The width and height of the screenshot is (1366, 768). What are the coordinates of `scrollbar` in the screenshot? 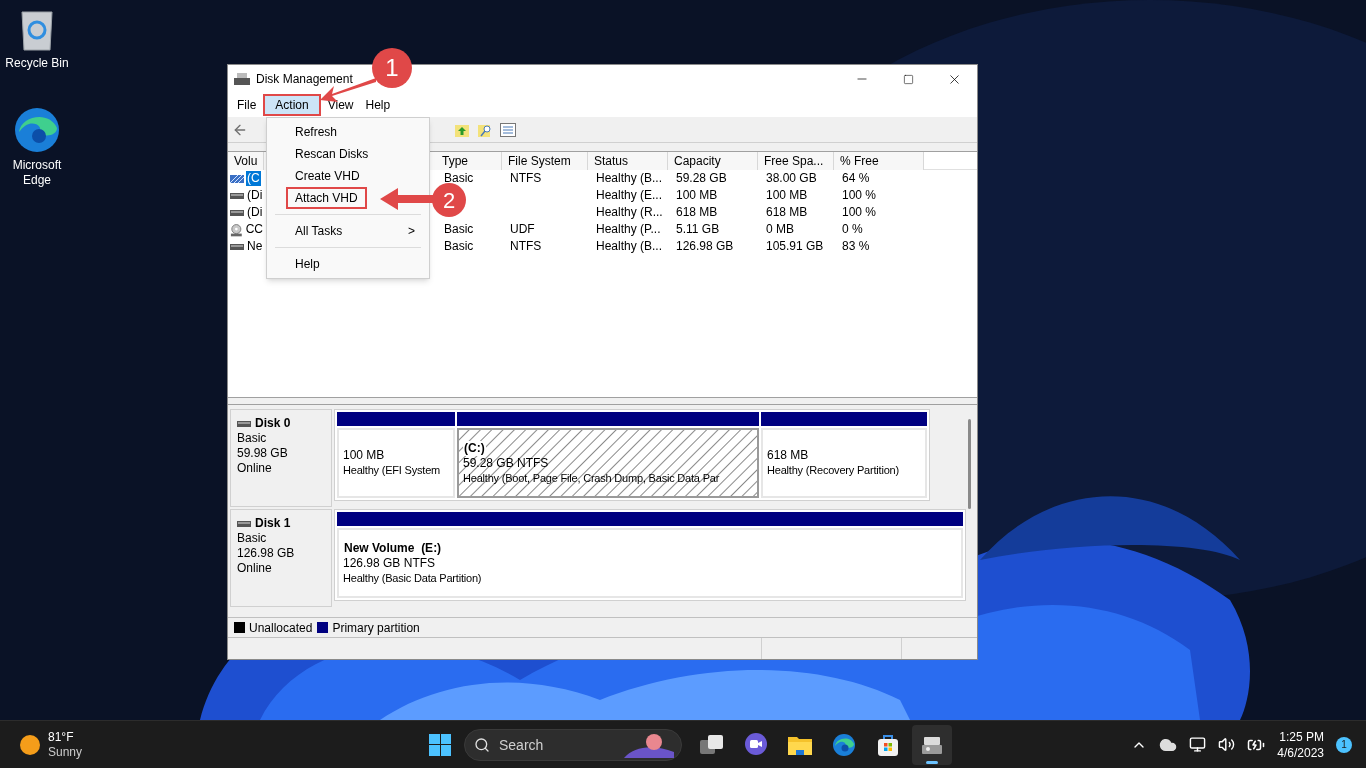 It's located at (969, 464).